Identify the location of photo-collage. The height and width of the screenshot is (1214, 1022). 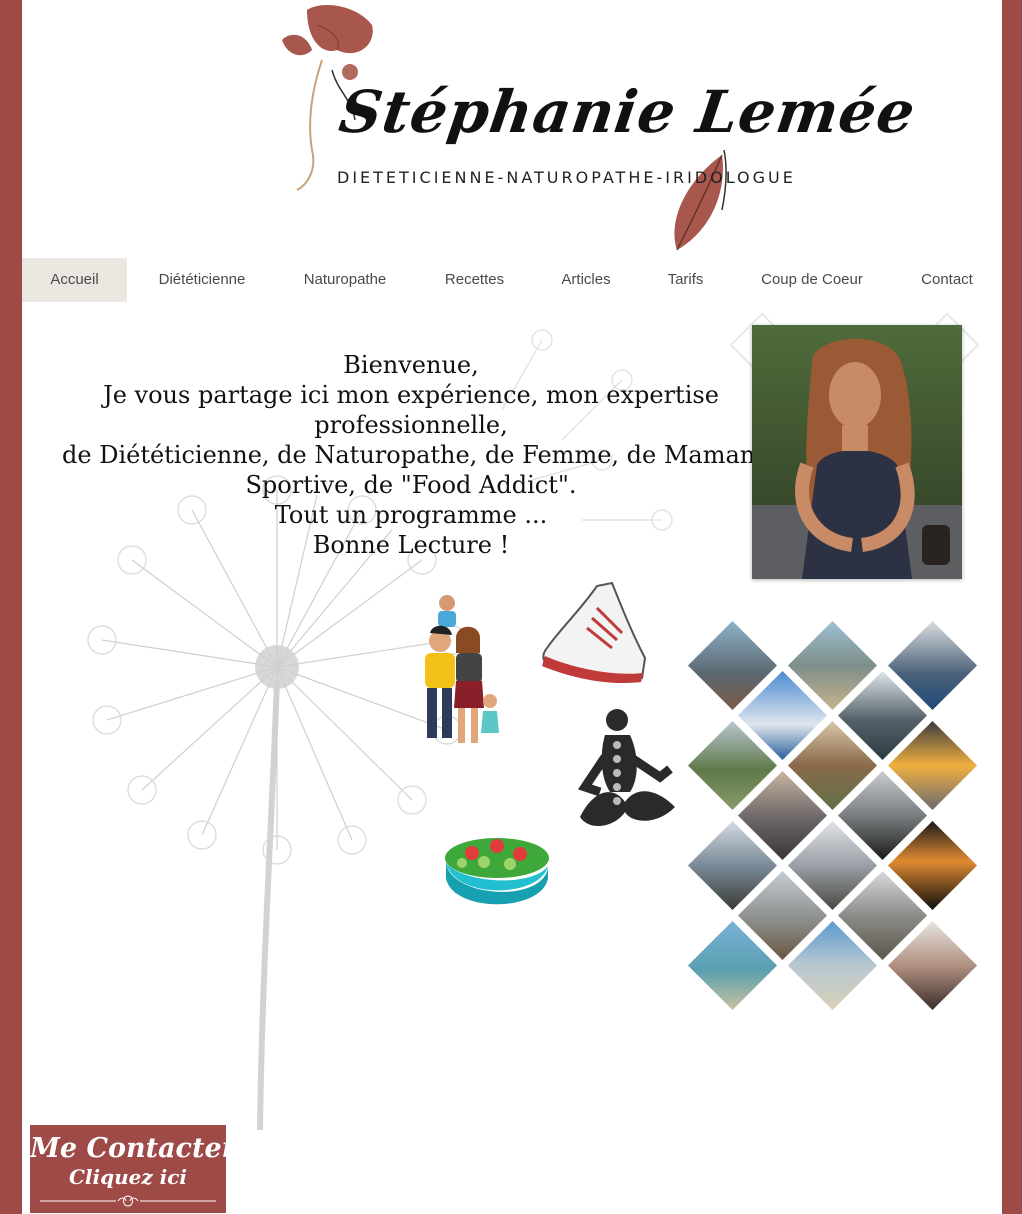
(832, 815).